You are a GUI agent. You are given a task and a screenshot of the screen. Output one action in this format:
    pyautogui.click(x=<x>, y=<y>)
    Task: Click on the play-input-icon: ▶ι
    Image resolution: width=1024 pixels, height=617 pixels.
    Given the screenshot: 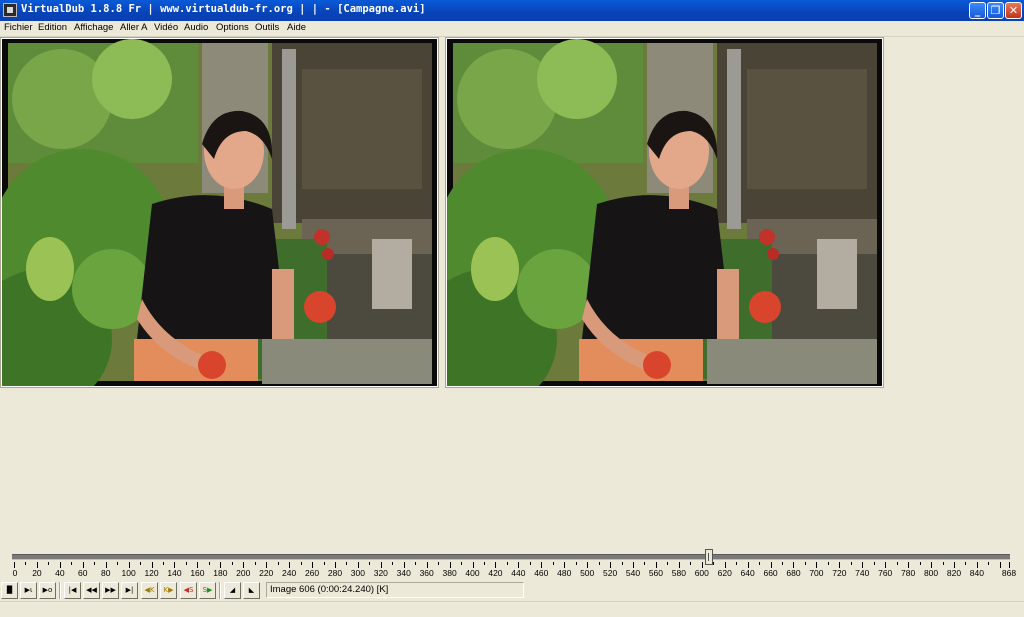 What is the action you would take?
    pyautogui.click(x=28, y=590)
    